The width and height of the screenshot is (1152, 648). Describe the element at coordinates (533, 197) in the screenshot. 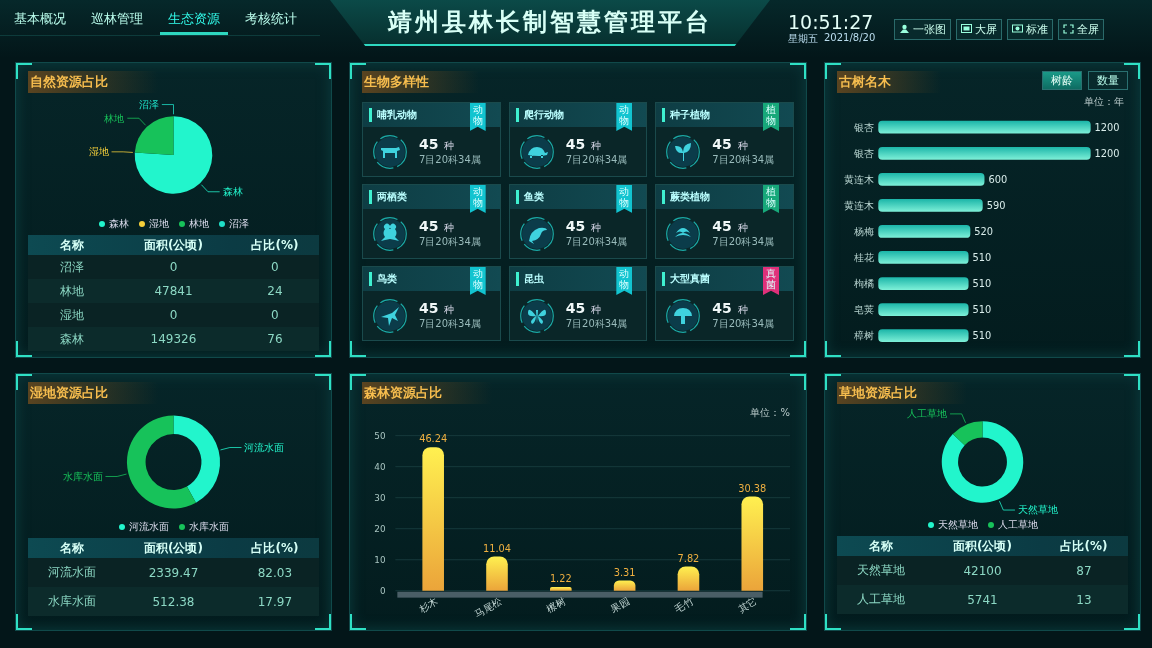

I see `card-title: 鱼类` at that location.